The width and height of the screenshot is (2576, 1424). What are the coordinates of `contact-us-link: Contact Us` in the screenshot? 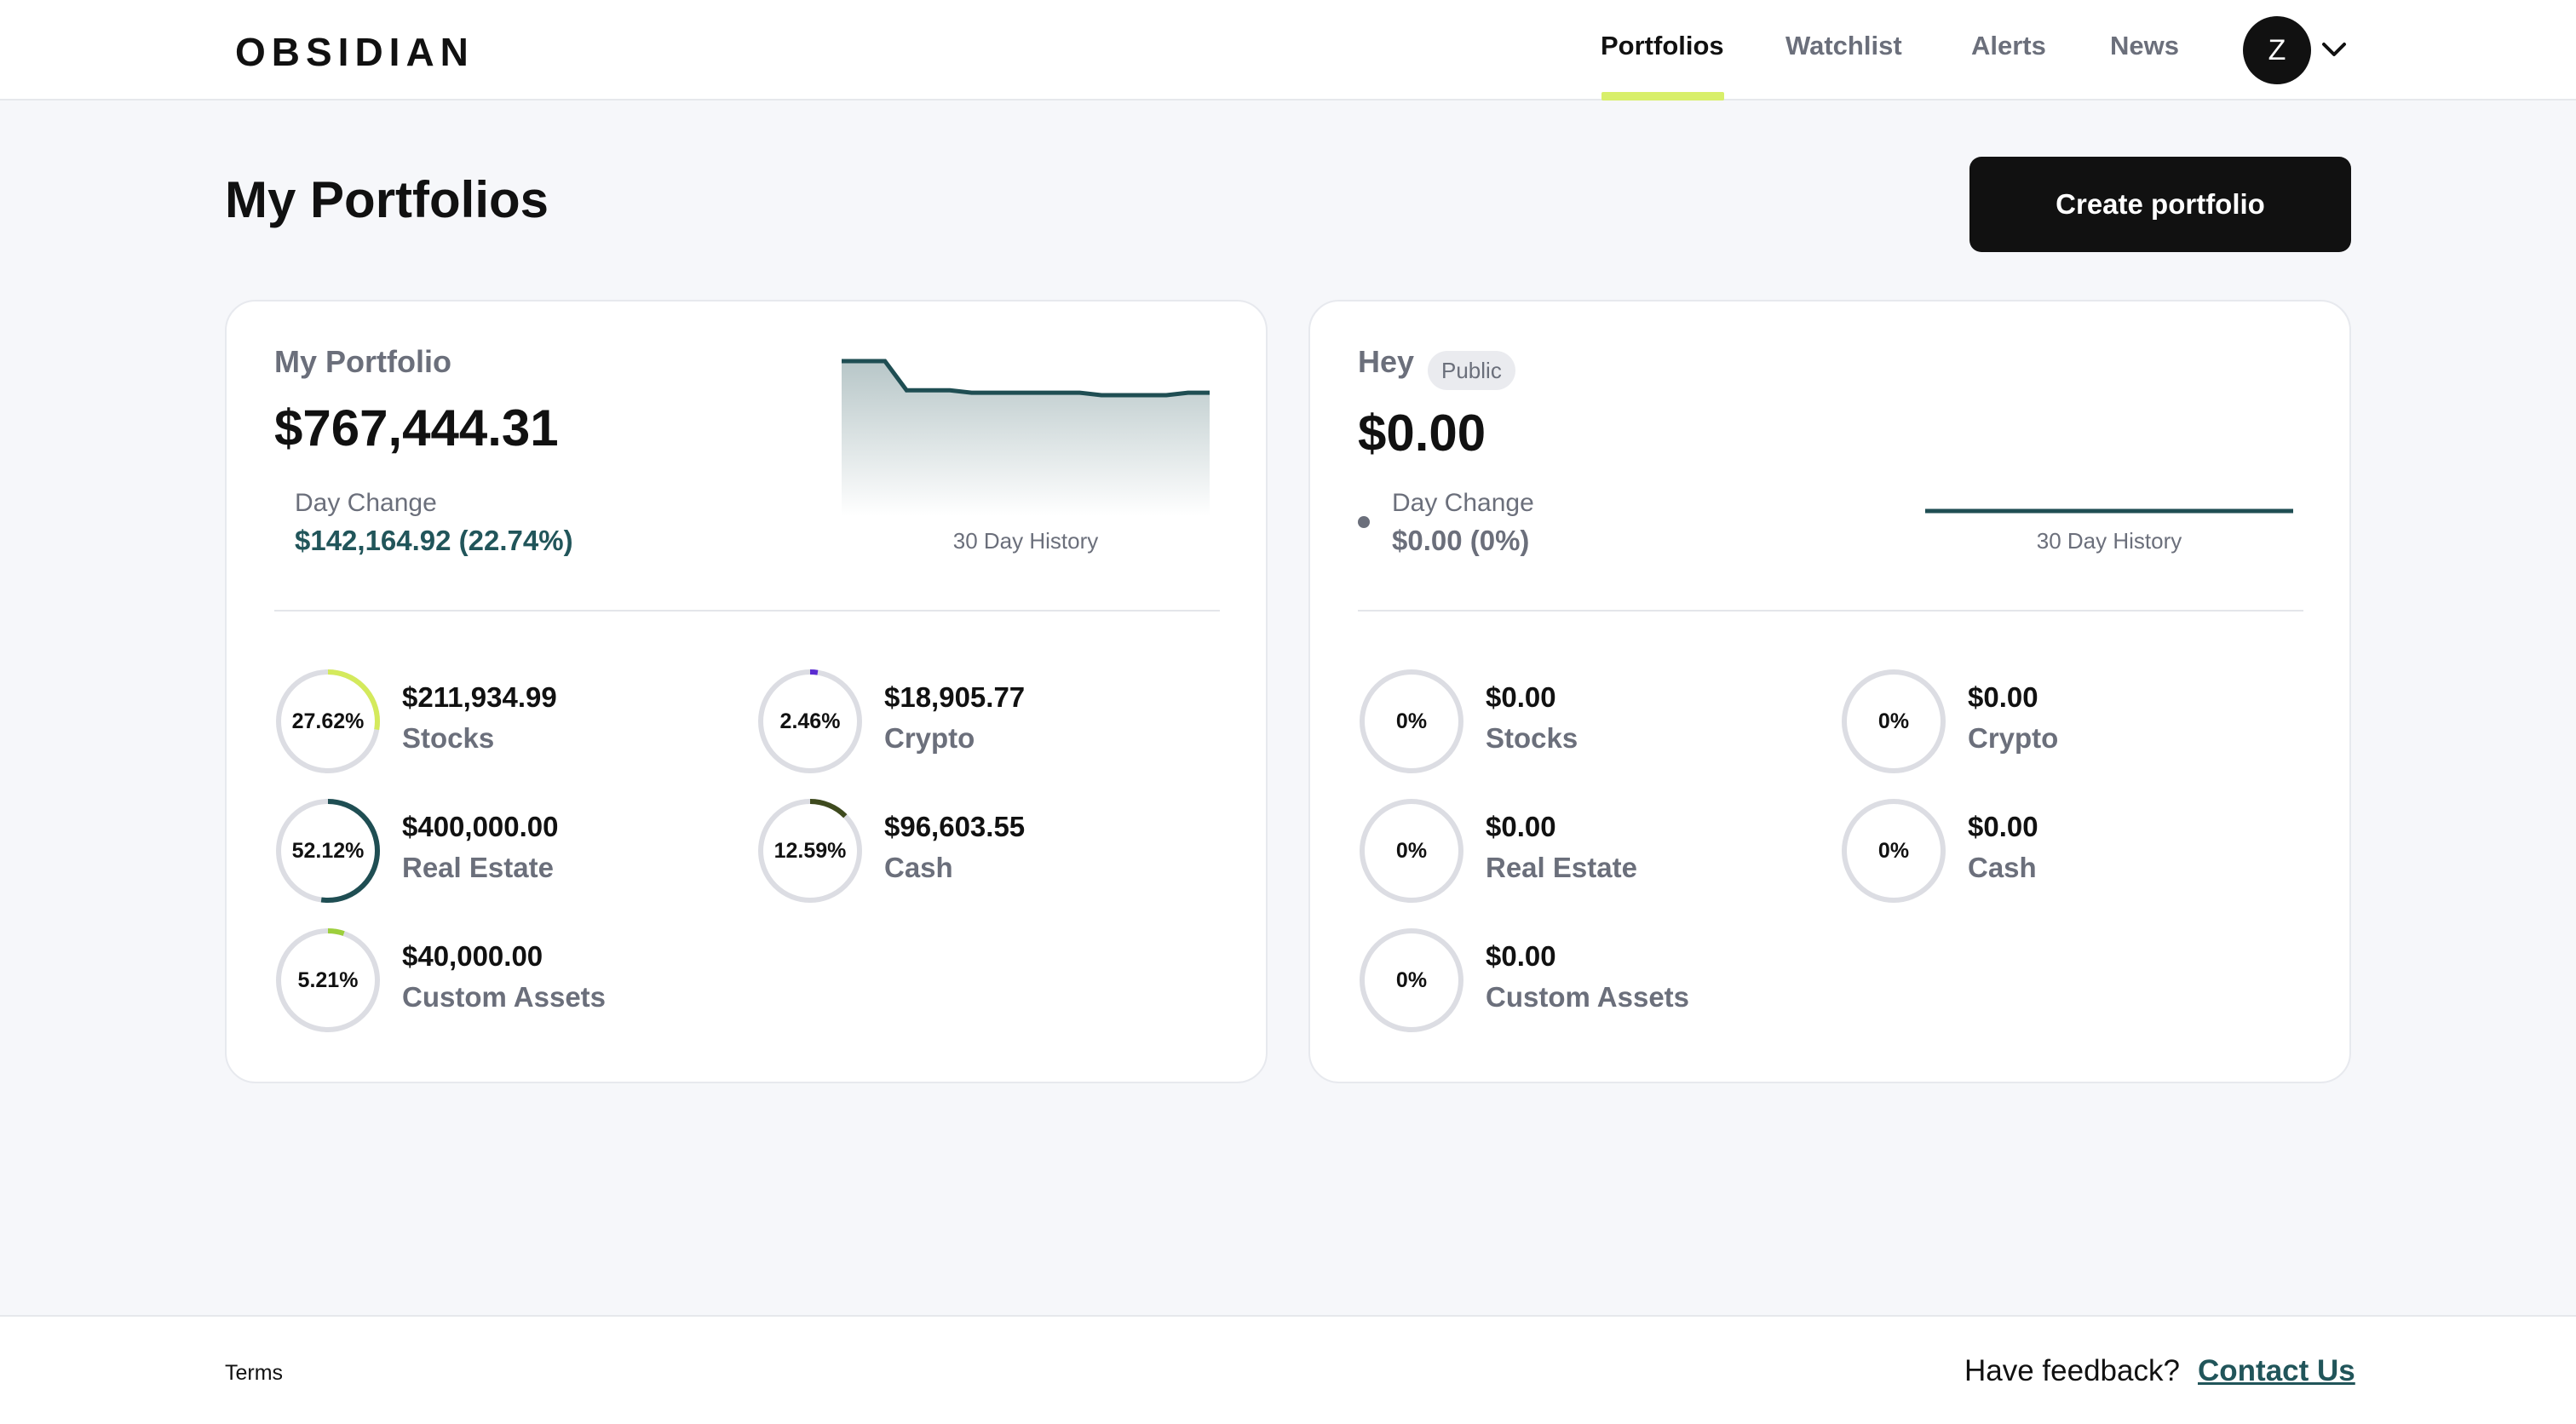 It's located at (2276, 1371).